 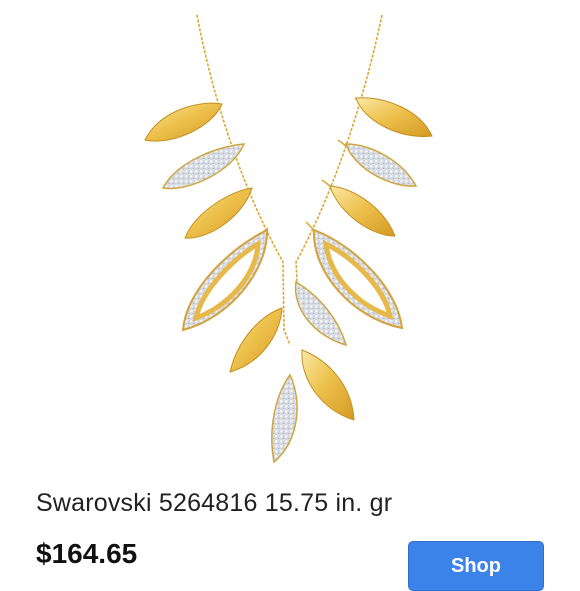 What do you see at coordinates (214, 503) in the screenshot?
I see `product-title: Swarovski 5264816 15.75 in. gr` at bounding box center [214, 503].